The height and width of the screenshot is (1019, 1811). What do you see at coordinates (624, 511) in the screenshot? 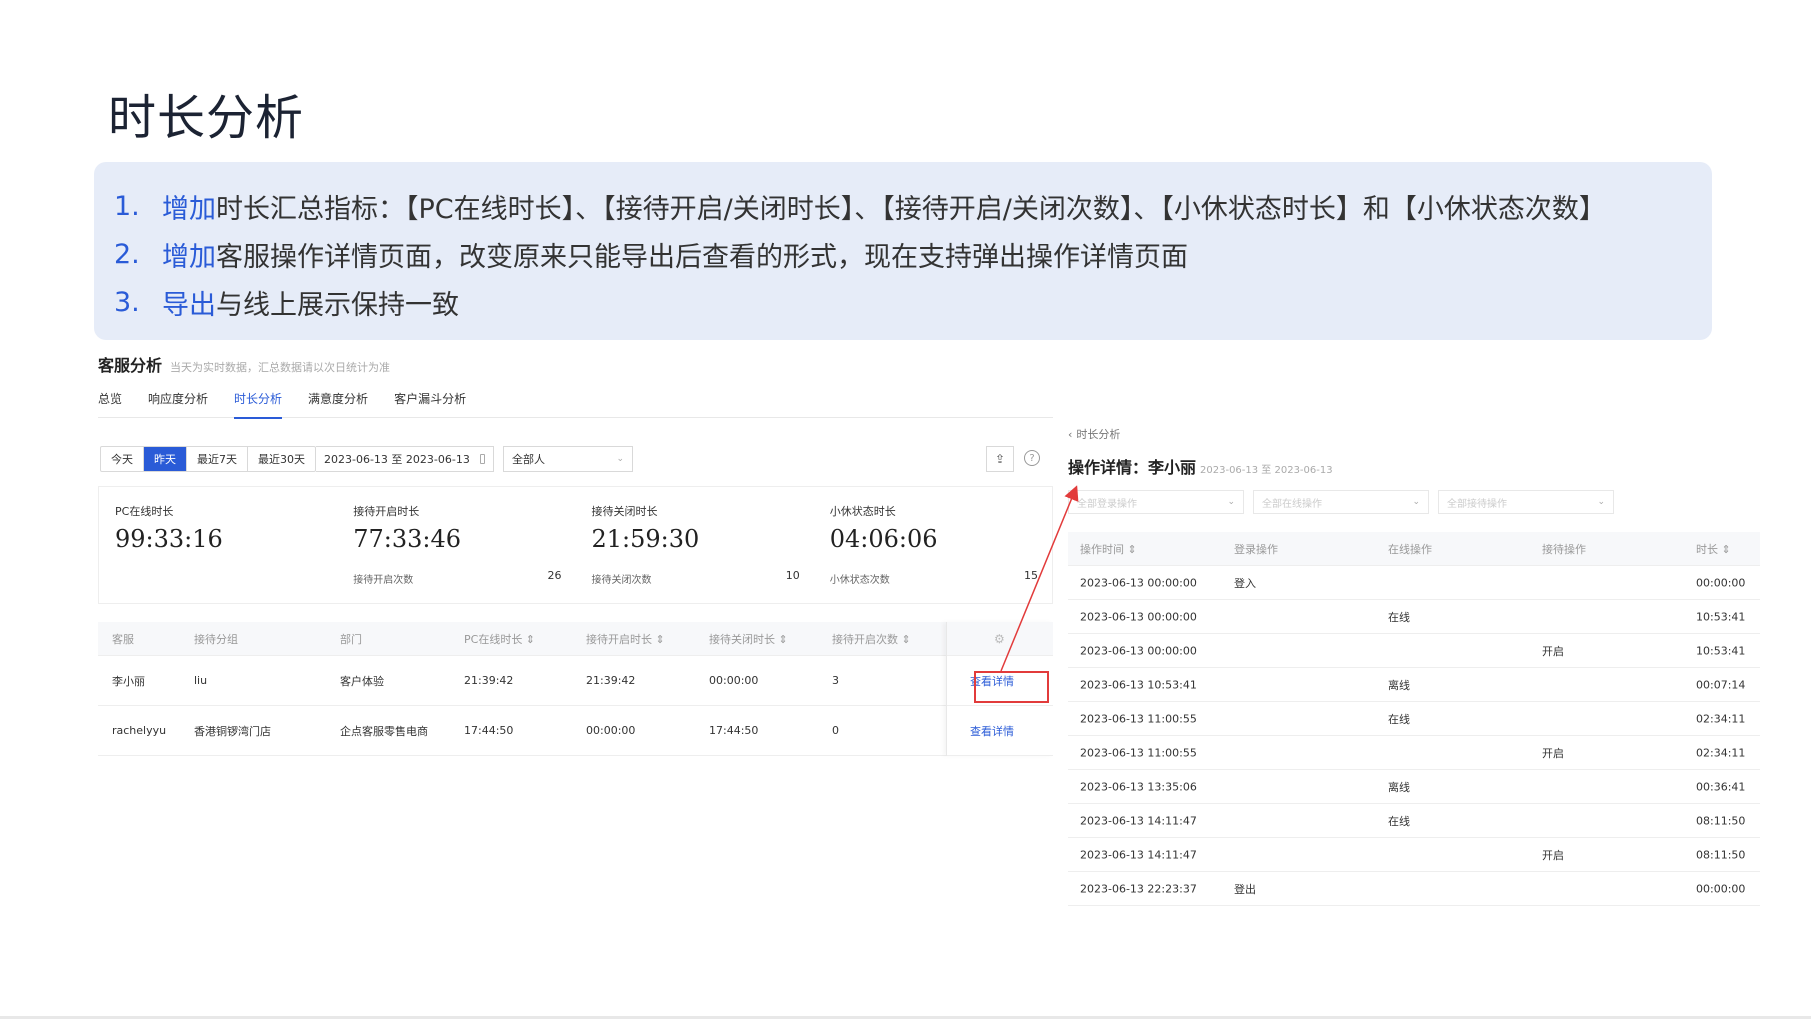
I see `stat-label: 接待关闭时长` at bounding box center [624, 511].